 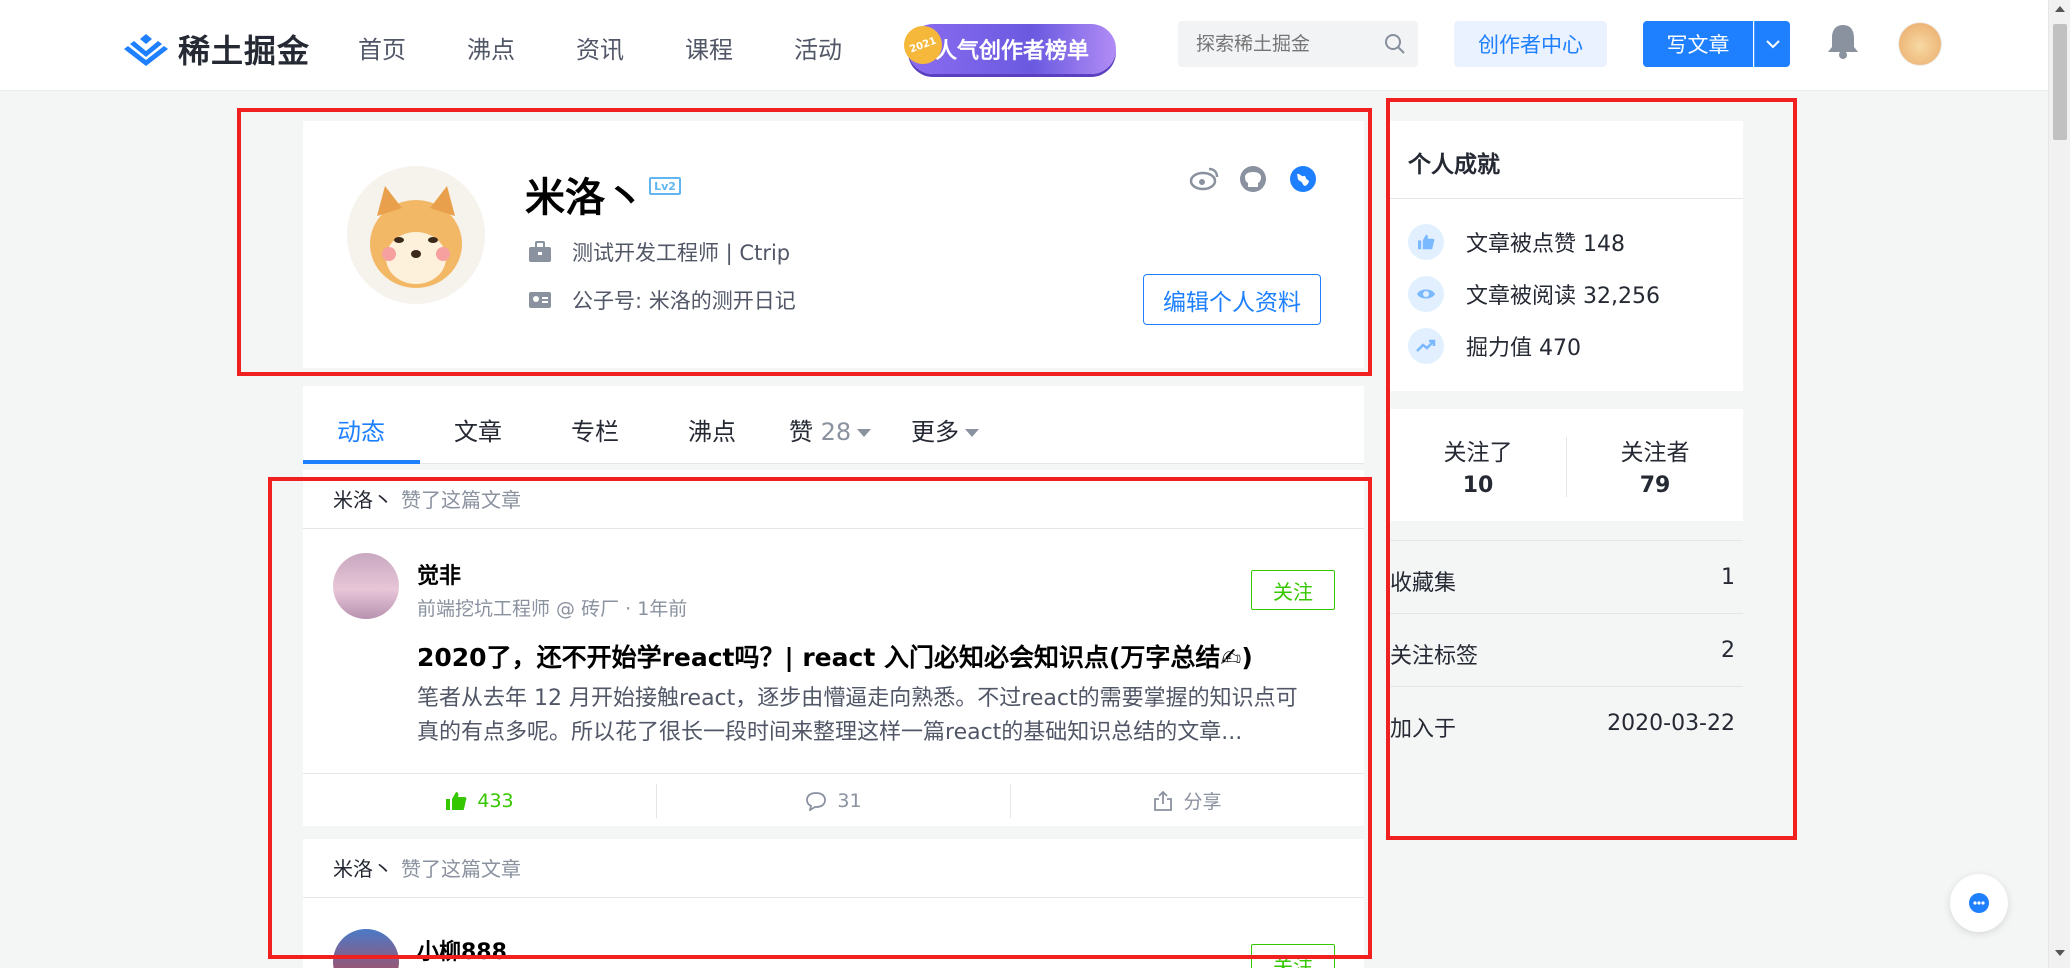 I want to click on bio-text: 公子号: 米洛的测开日记, so click(x=684, y=301).